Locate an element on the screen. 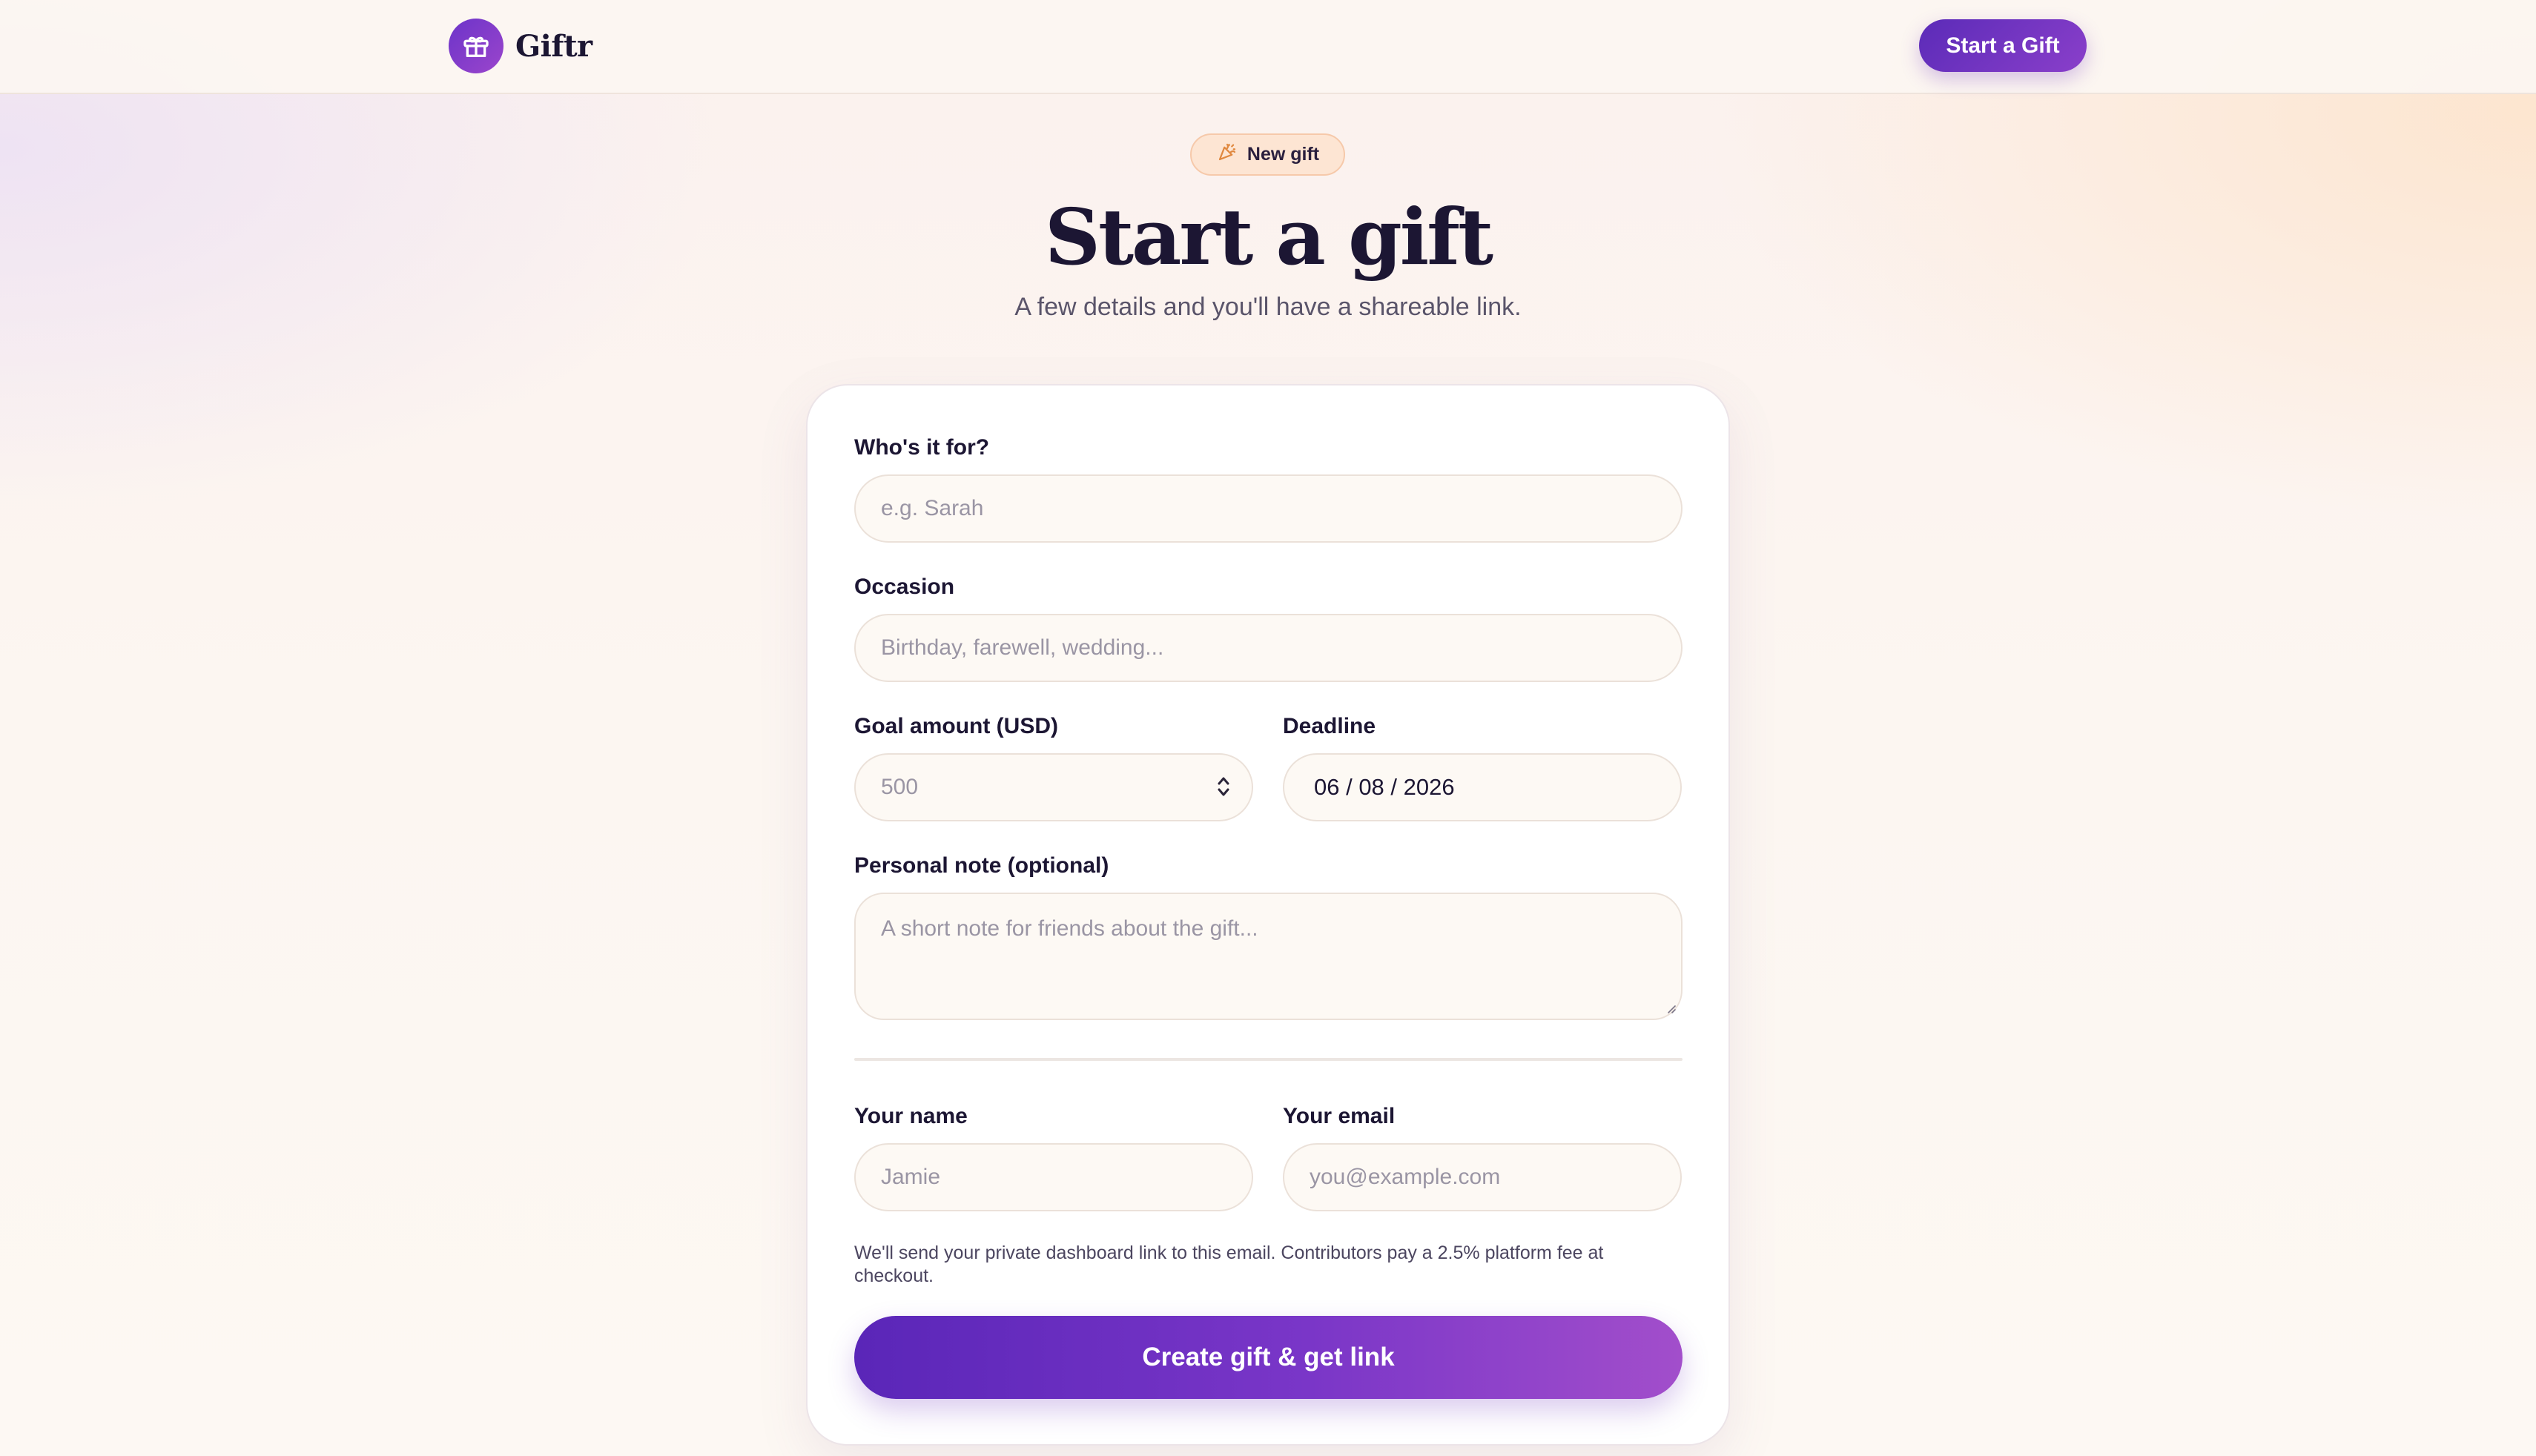  goal-amount-label: Goal amount (USD) is located at coordinates (956, 726).